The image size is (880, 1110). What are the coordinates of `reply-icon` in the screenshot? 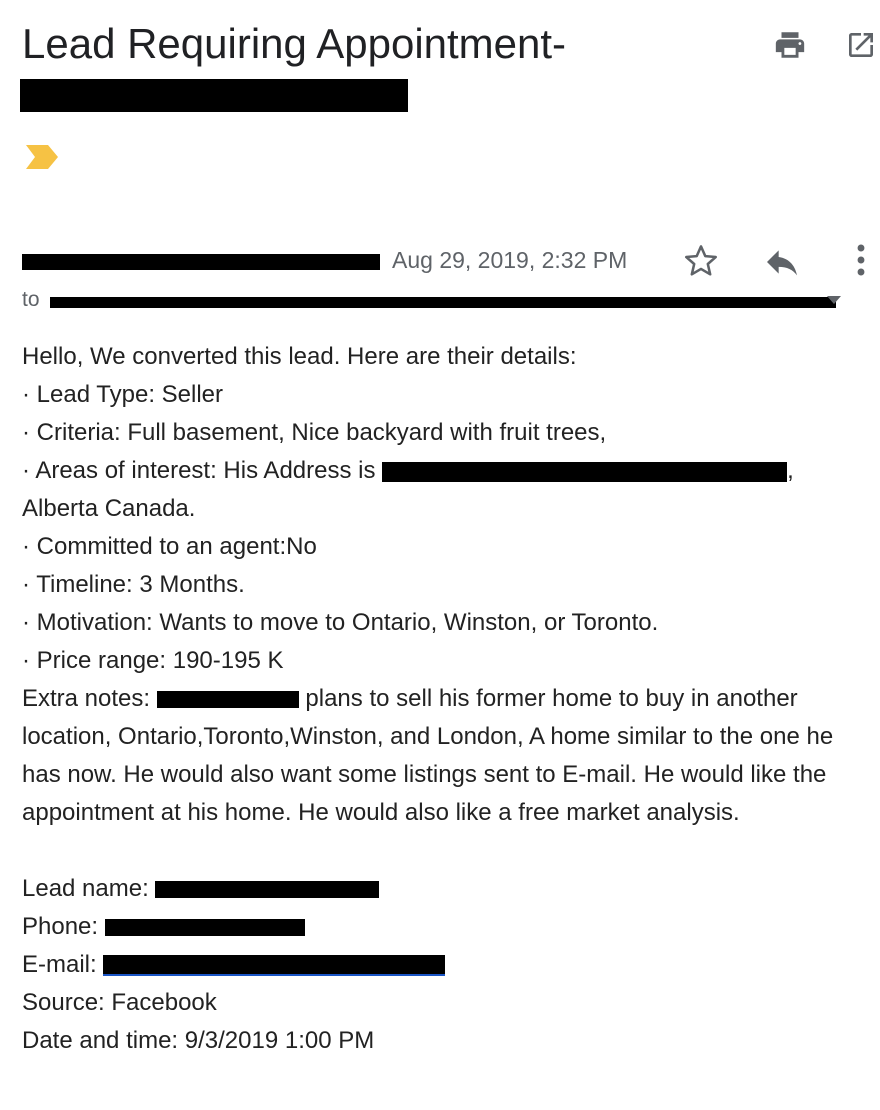 It's located at (782, 262).